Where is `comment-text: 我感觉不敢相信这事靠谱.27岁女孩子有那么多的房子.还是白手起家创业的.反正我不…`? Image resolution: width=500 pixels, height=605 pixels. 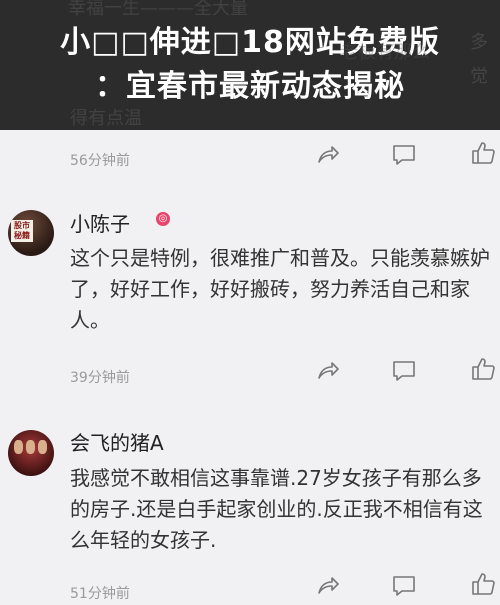 comment-text: 我感觉不敢相信这事靠谱.27岁女孩子有那么多的房子.还是白手起家创业的.反正我不… is located at coordinates (276, 509).